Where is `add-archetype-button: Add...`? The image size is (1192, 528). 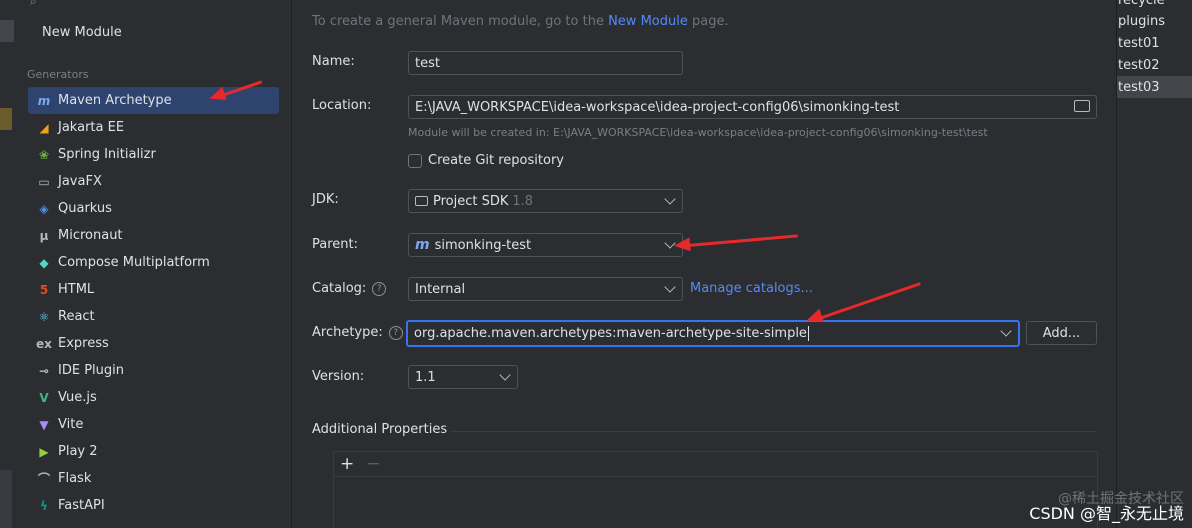 add-archetype-button: Add... is located at coordinates (1061, 333).